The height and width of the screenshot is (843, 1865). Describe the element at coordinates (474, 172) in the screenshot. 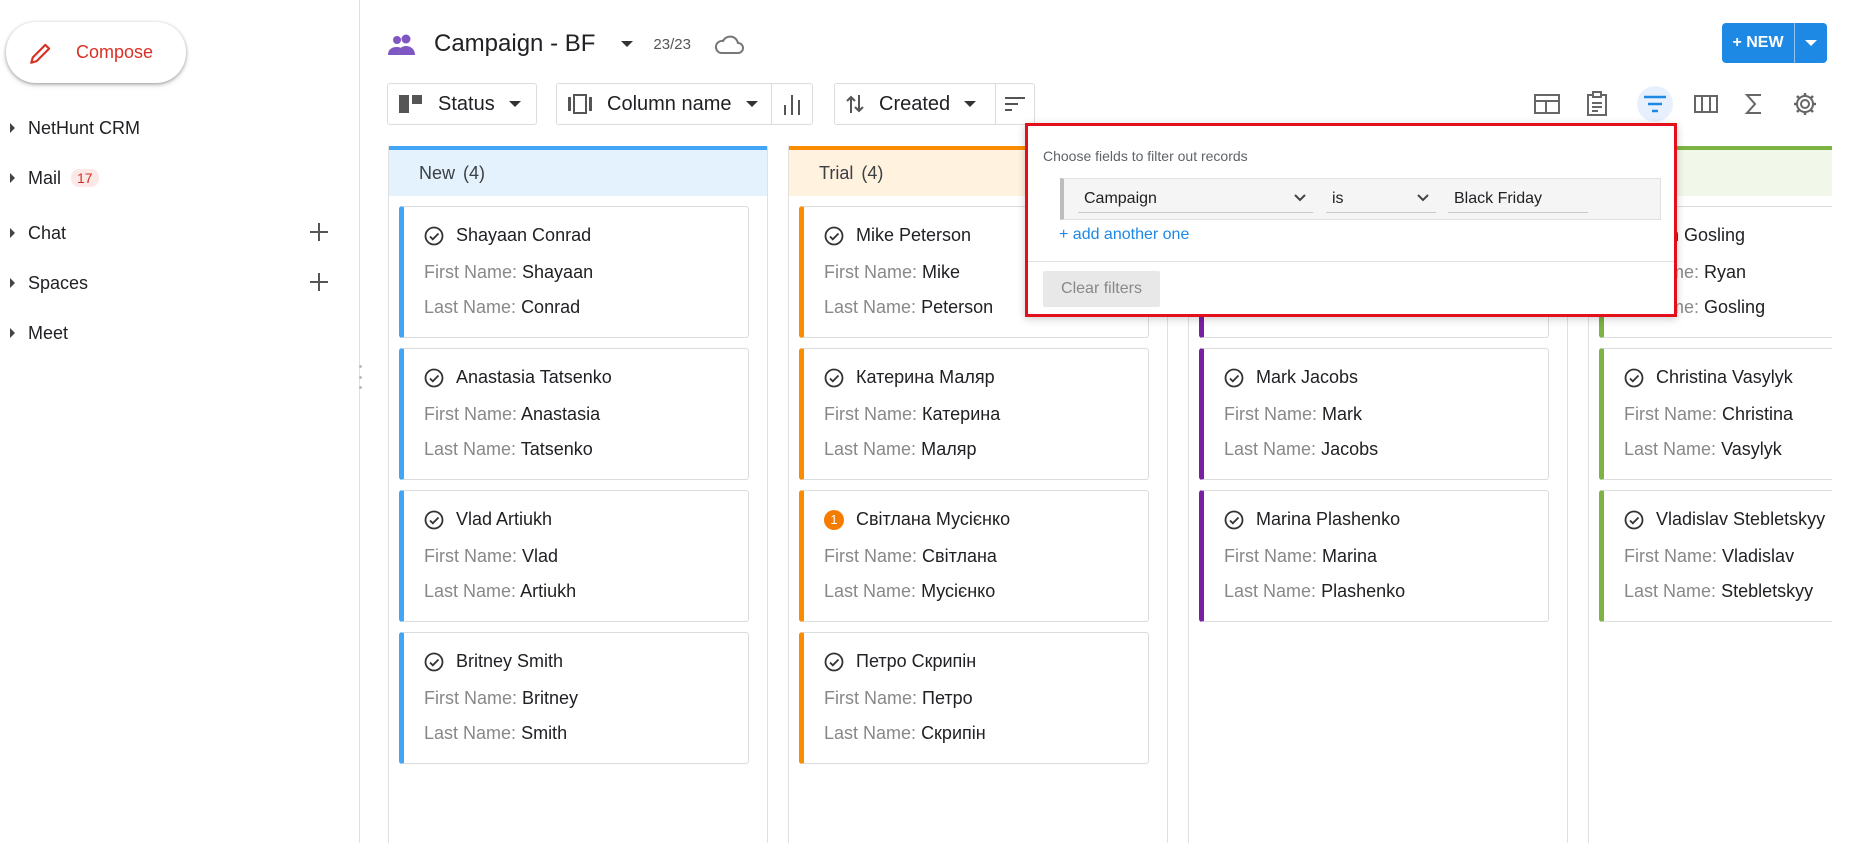

I see `column-count: (4)` at that location.